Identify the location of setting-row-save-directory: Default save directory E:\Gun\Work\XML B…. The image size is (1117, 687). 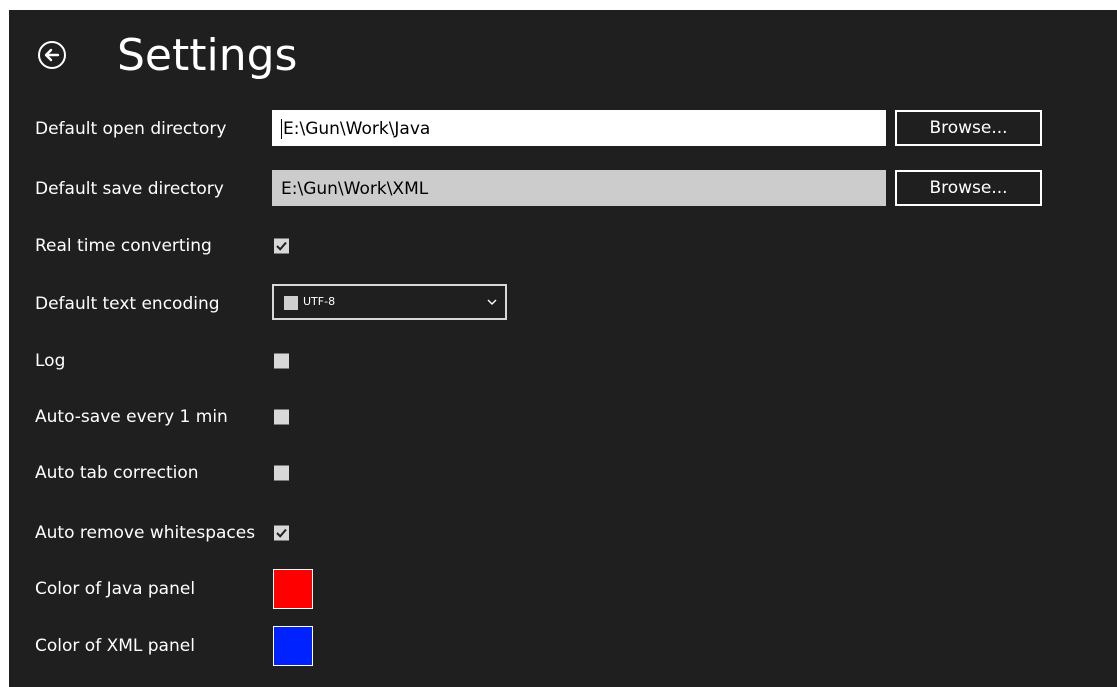
(563, 189).